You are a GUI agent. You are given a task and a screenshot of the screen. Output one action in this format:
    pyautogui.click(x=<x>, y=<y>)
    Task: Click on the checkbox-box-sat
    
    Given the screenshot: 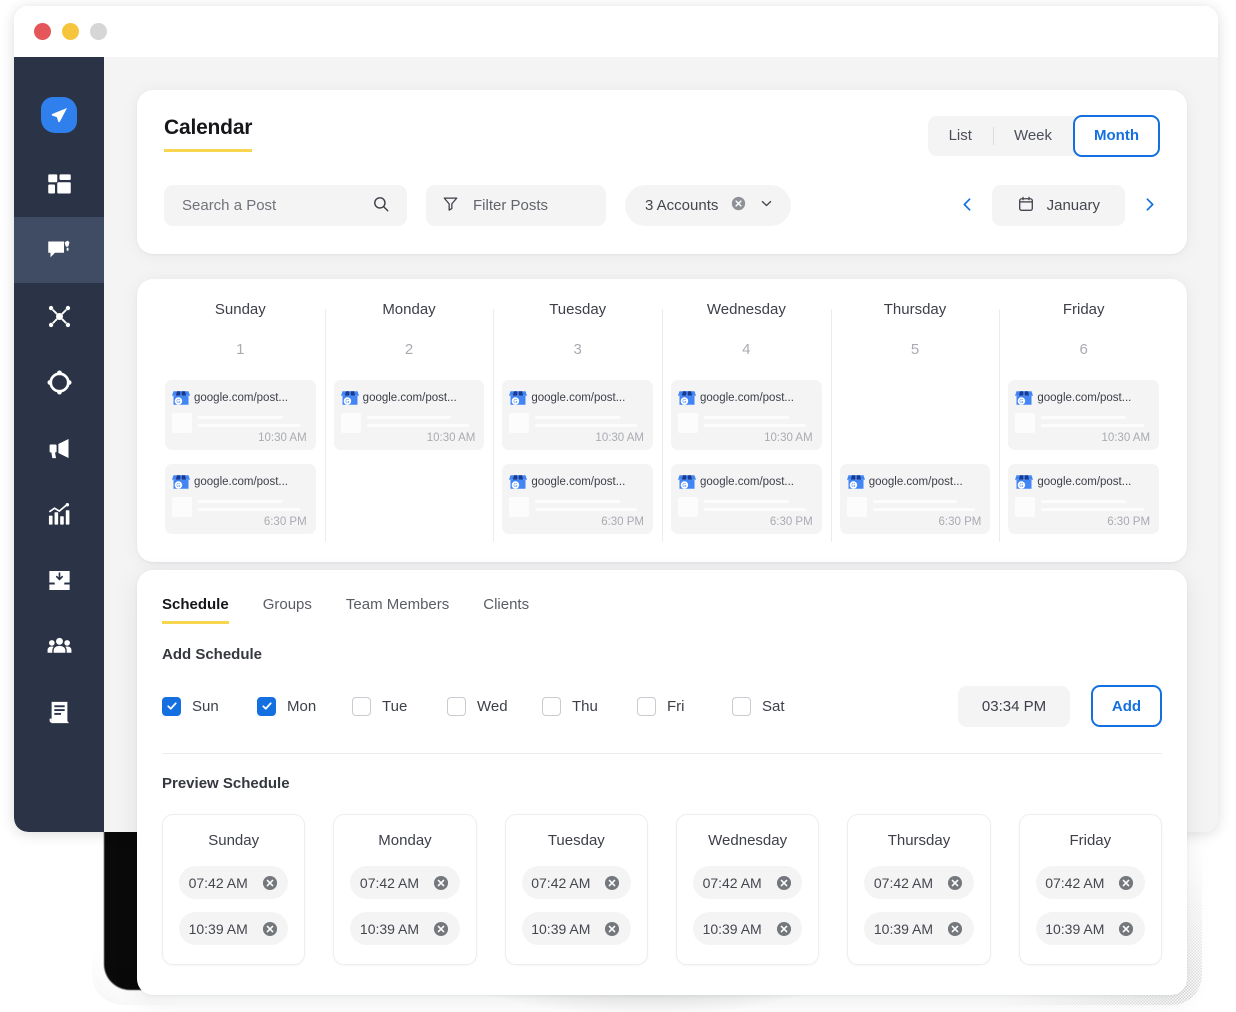 What is the action you would take?
    pyautogui.click(x=741, y=706)
    